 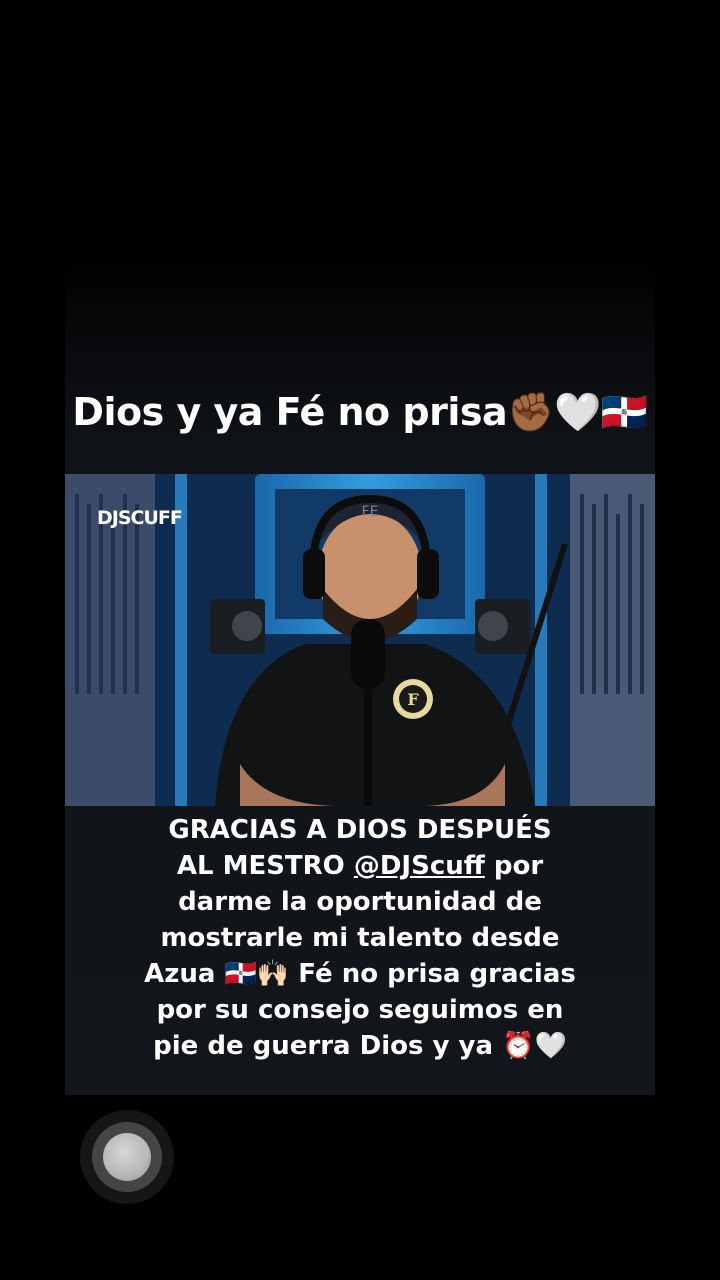 I want to click on mention-link: @DJScuff, so click(x=419, y=866).